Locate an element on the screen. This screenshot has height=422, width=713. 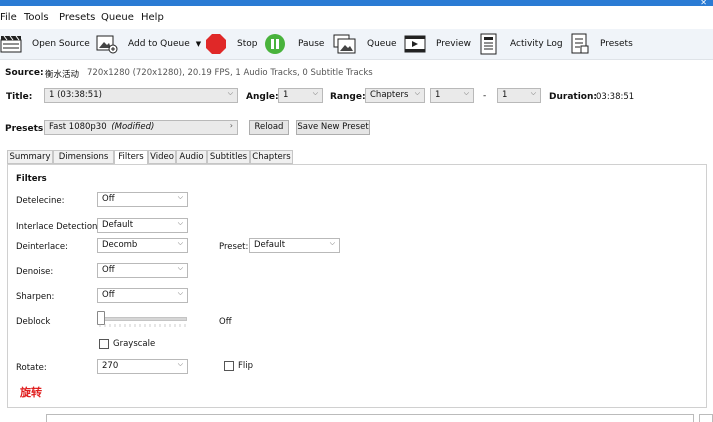
save-new-preset-button: Save New Preset is located at coordinates (333, 127).